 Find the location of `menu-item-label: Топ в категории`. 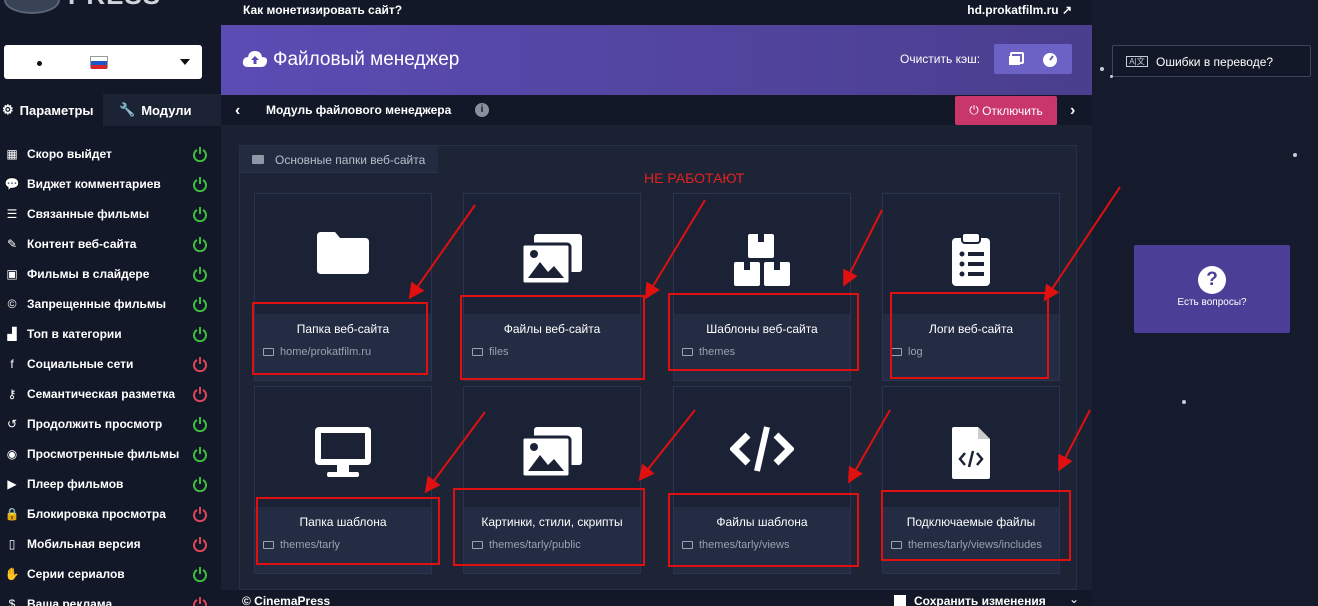

menu-item-label: Топ в категории is located at coordinates (74, 334).